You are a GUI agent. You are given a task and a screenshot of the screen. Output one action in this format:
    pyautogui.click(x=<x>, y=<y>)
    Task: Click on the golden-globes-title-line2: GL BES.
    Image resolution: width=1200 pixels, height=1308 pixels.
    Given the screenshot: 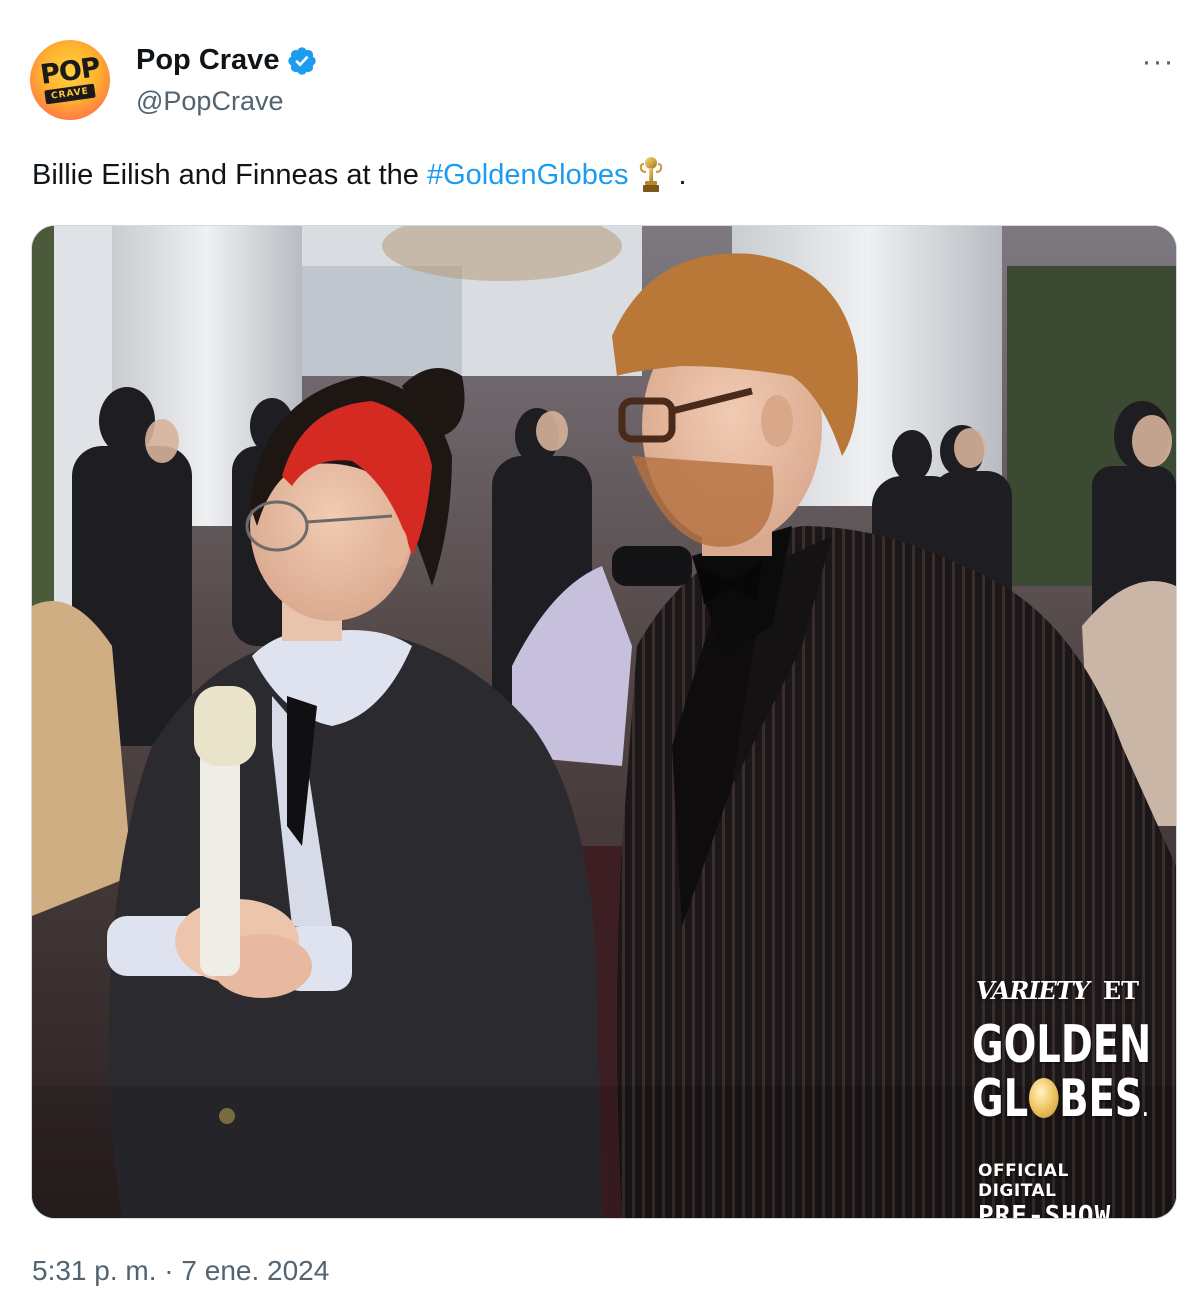 What is the action you would take?
    pyautogui.click(x=1060, y=1104)
    